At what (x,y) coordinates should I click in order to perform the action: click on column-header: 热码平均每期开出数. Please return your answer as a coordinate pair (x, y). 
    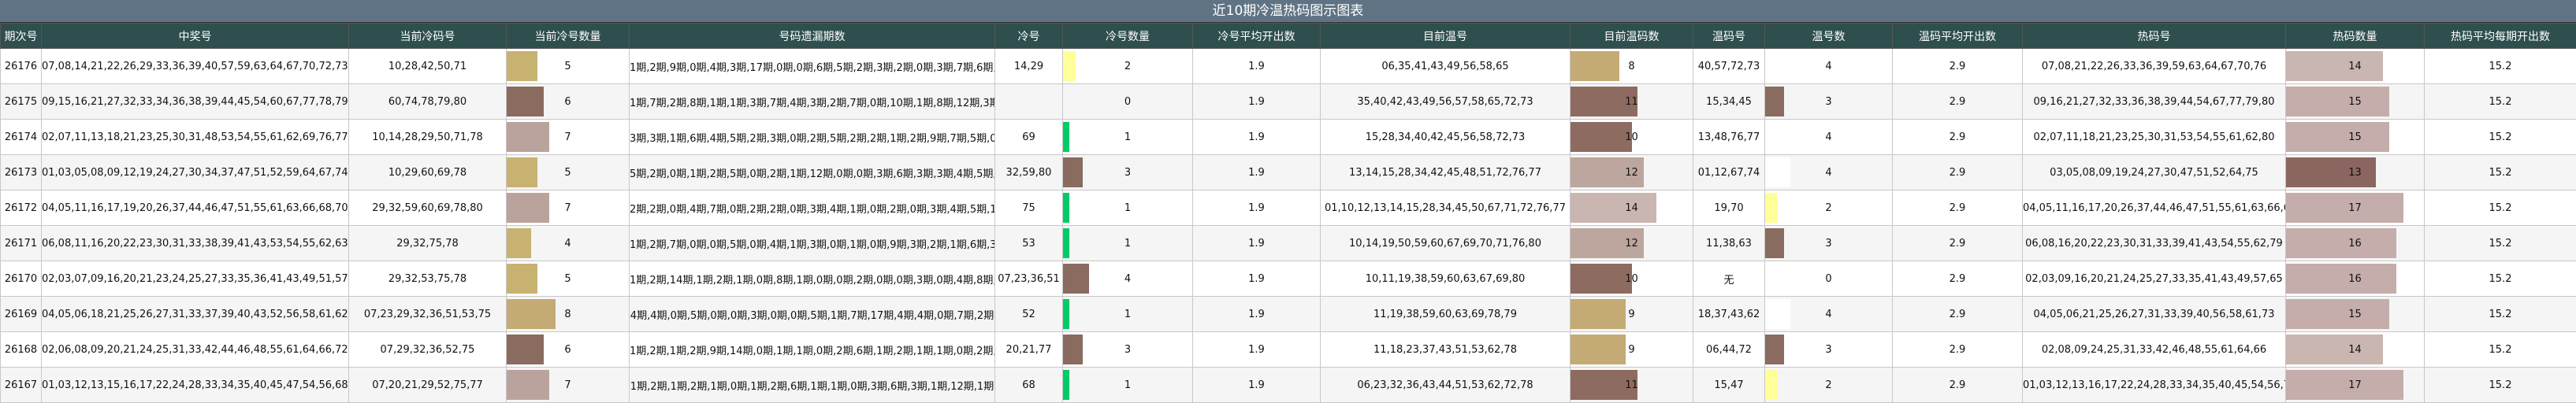
    Looking at the image, I should click on (2500, 36).